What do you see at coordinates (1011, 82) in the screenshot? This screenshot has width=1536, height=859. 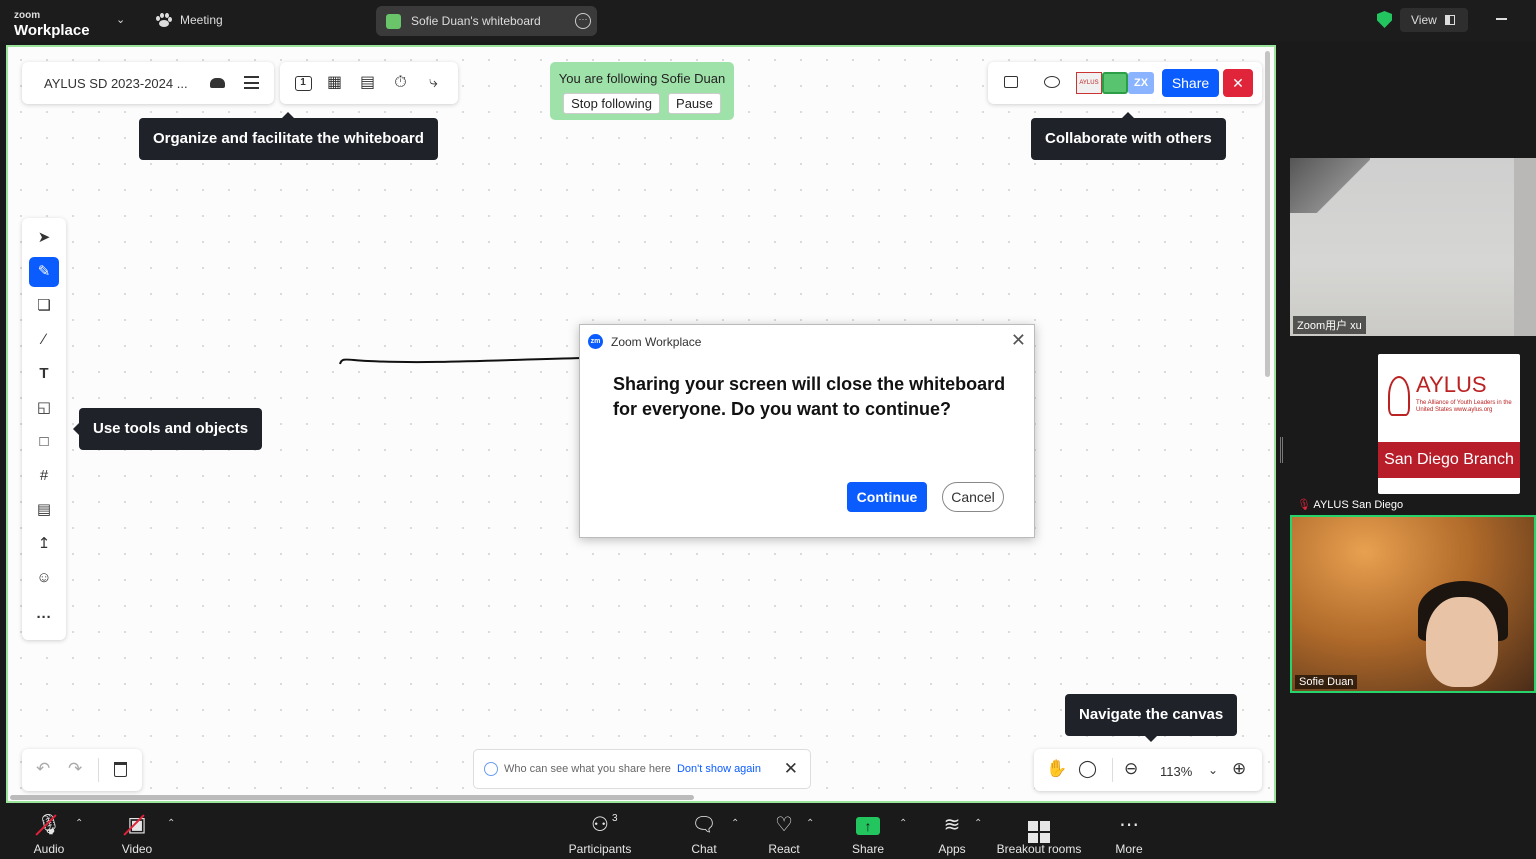 I see `comment-icon` at bounding box center [1011, 82].